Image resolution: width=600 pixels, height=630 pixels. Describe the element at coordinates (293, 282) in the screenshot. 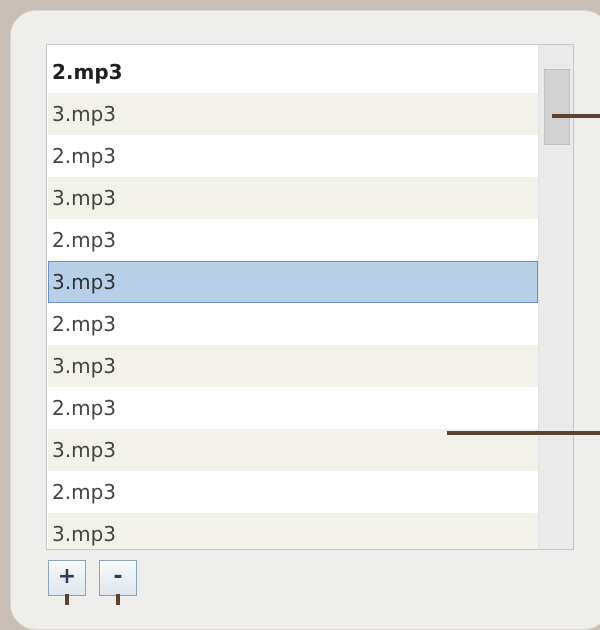

I see `list-item-selected: 3.mp3` at that location.